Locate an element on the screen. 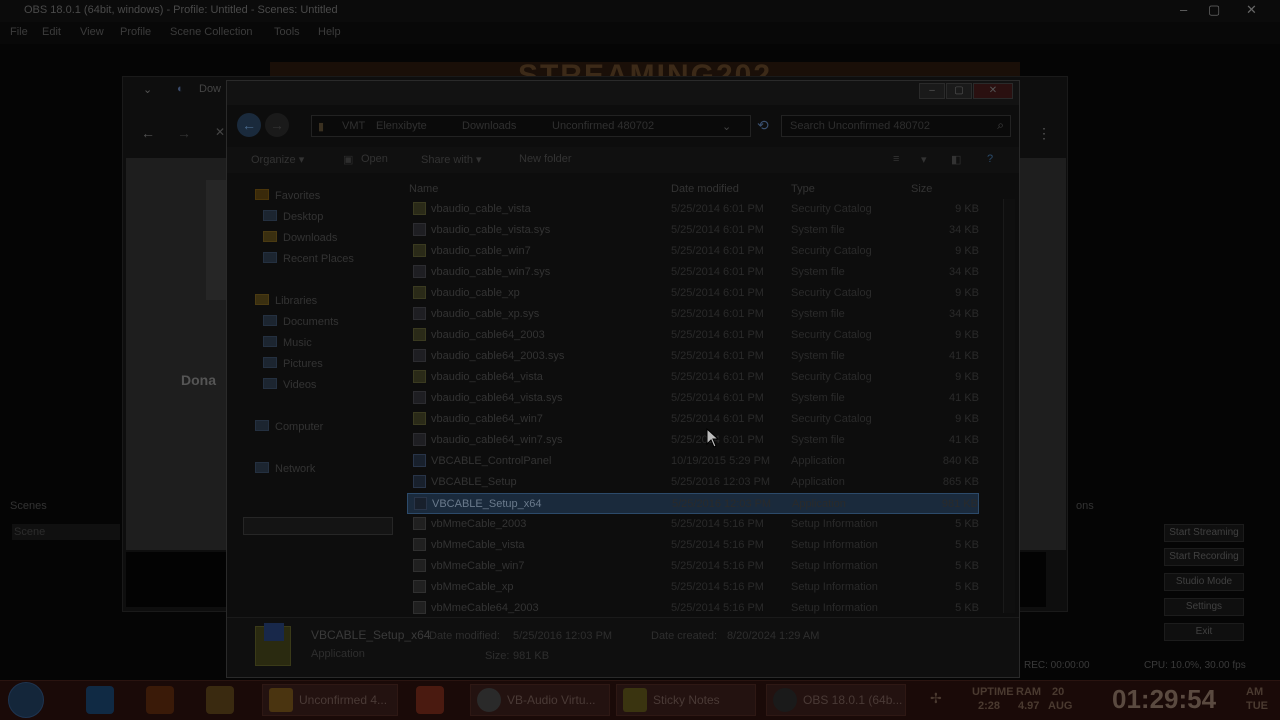 Image resolution: width=1280 pixels, height=720 pixels. search-input: Search Unconfirmed 480702 ⌕ is located at coordinates (896, 126).